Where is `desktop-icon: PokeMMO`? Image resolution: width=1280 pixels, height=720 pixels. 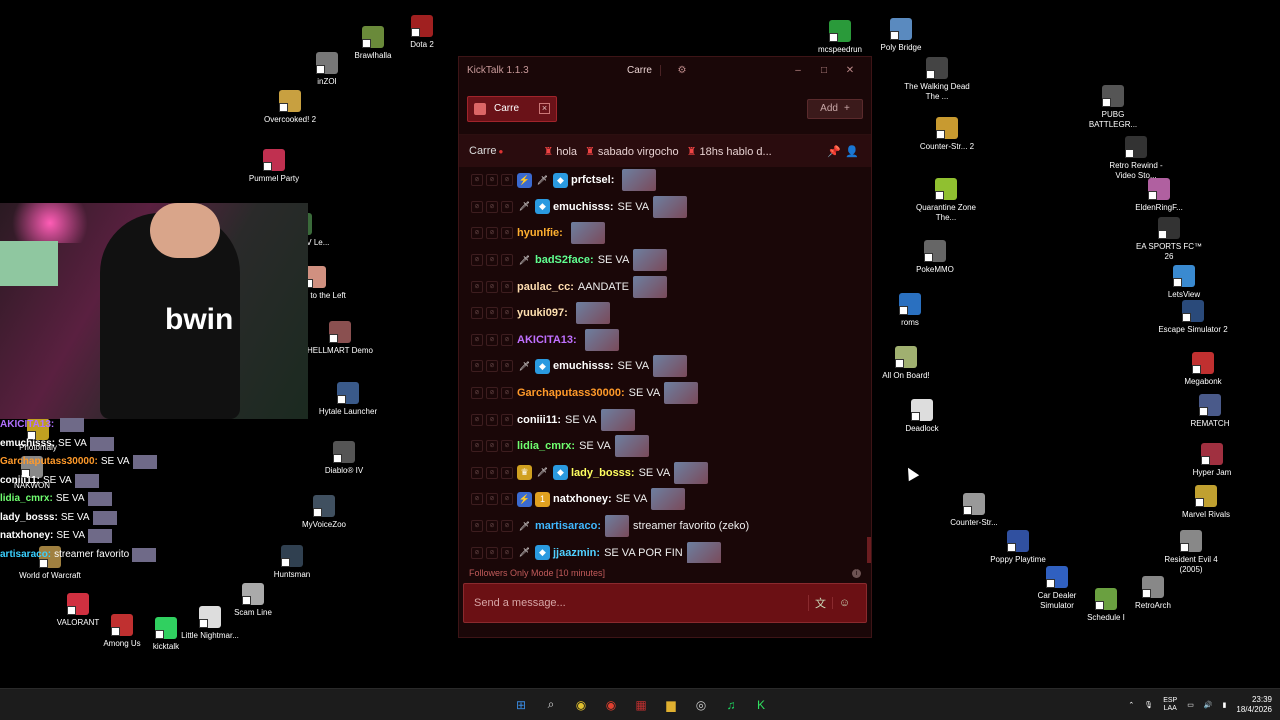 desktop-icon: PokeMMO is located at coordinates (935, 257).